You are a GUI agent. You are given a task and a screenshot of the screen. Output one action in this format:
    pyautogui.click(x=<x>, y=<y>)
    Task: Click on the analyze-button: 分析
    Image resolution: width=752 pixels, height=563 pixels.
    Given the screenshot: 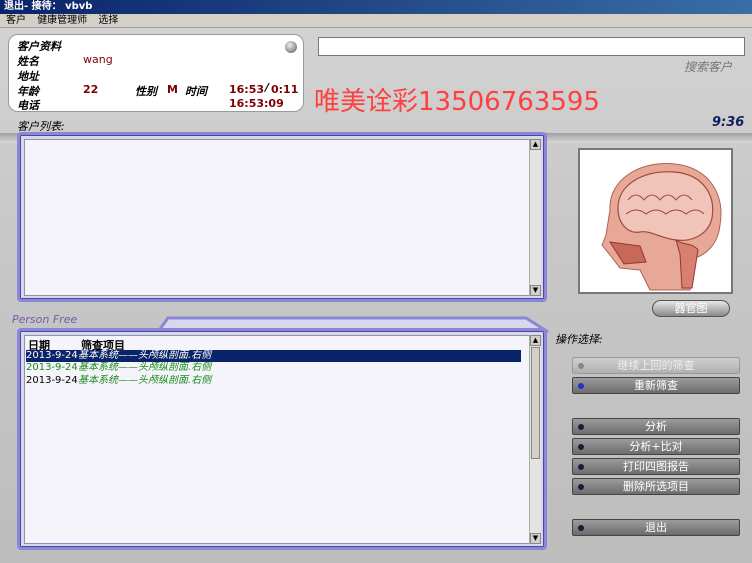 What is the action you would take?
    pyautogui.click(x=656, y=426)
    